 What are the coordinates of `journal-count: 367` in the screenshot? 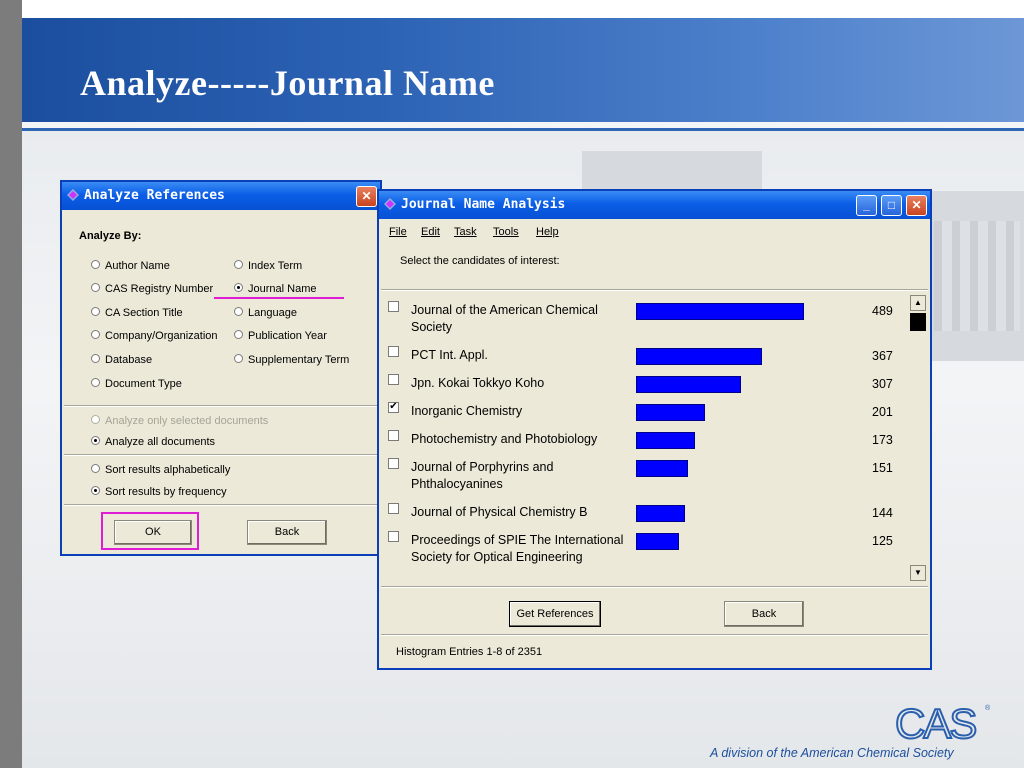 It's located at (882, 356).